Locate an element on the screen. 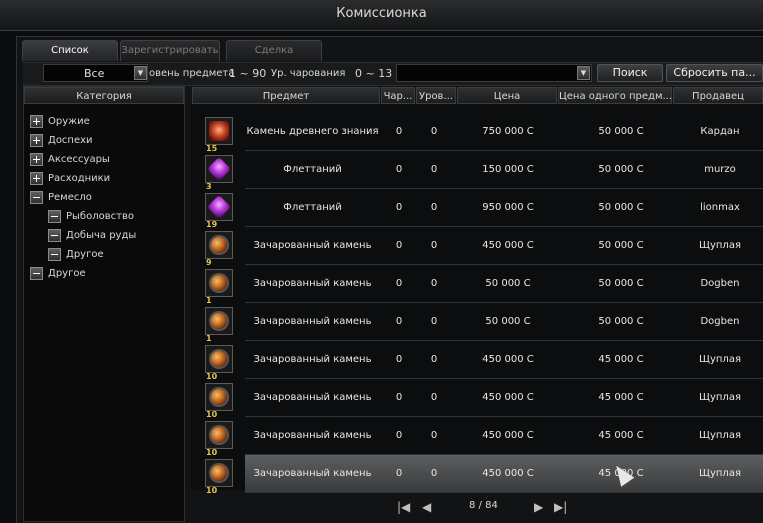 Image resolution: width=763 pixels, height=523 pixels. category-label: Расходники is located at coordinates (79, 178).